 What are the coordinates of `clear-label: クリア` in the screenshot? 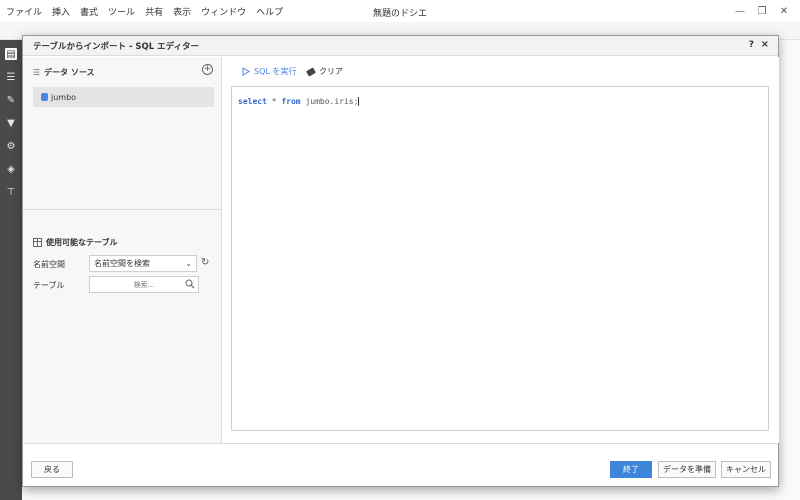 It's located at (331, 71).